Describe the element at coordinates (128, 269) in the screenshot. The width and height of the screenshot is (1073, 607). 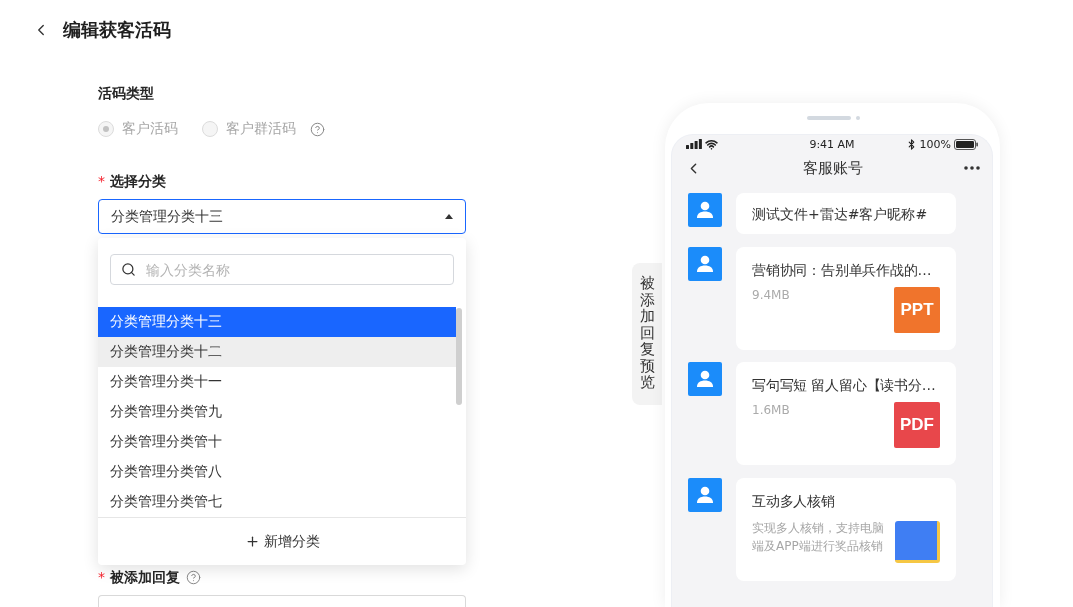
I see `search-icon` at that location.